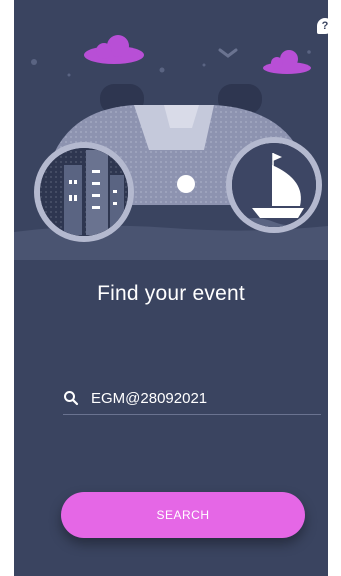 This screenshot has width=341, height=576. I want to click on page-title: Find your event, so click(171, 293).